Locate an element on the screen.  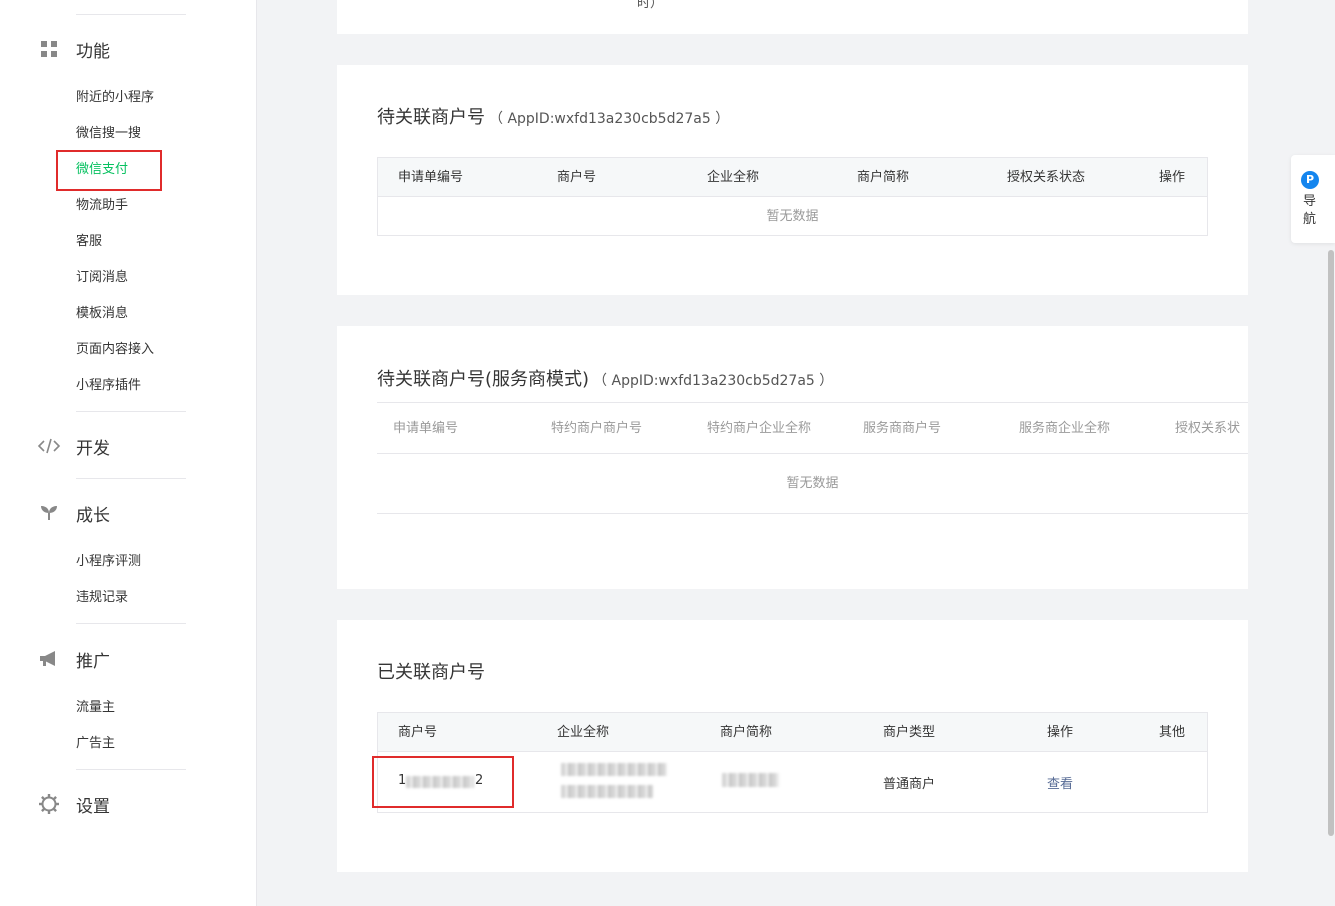
code-icon is located at coordinates (49, 446).